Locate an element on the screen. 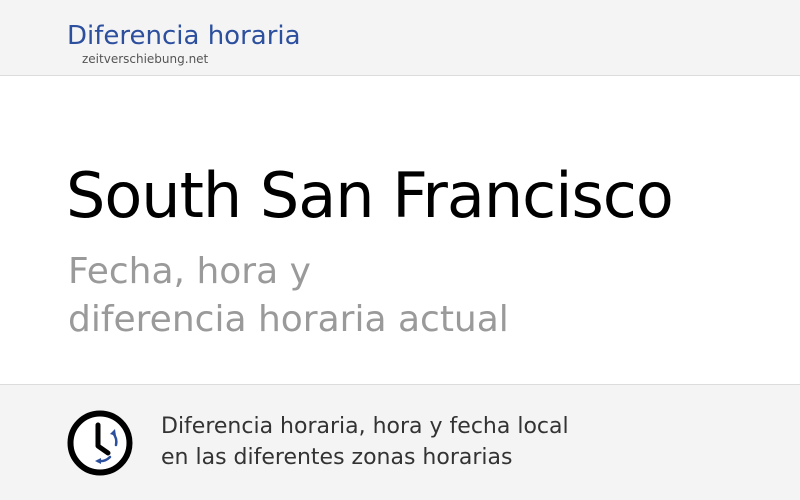 This screenshot has width=800, height=500. banner-line-2: en las diferentes zonas horarias is located at coordinates (337, 457).